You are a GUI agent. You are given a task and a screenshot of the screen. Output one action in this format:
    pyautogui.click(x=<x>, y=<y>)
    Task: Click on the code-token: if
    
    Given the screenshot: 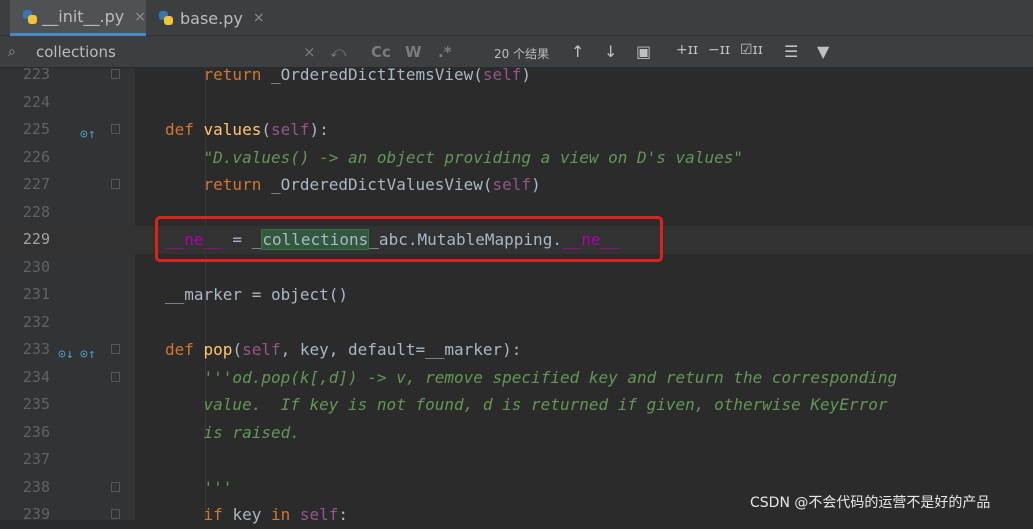 What is the action you would take?
    pyautogui.click(x=199, y=514)
    